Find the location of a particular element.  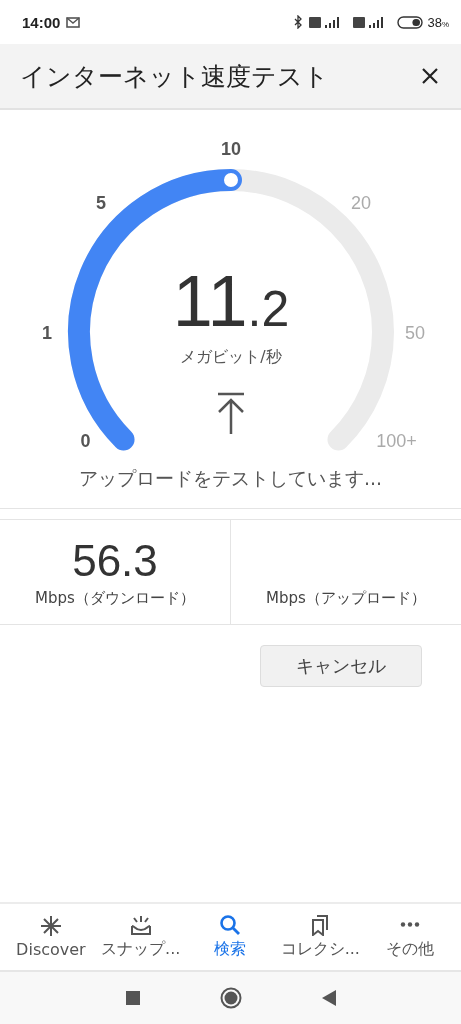

gauge-tick-label: 10 is located at coordinates (231, 149).